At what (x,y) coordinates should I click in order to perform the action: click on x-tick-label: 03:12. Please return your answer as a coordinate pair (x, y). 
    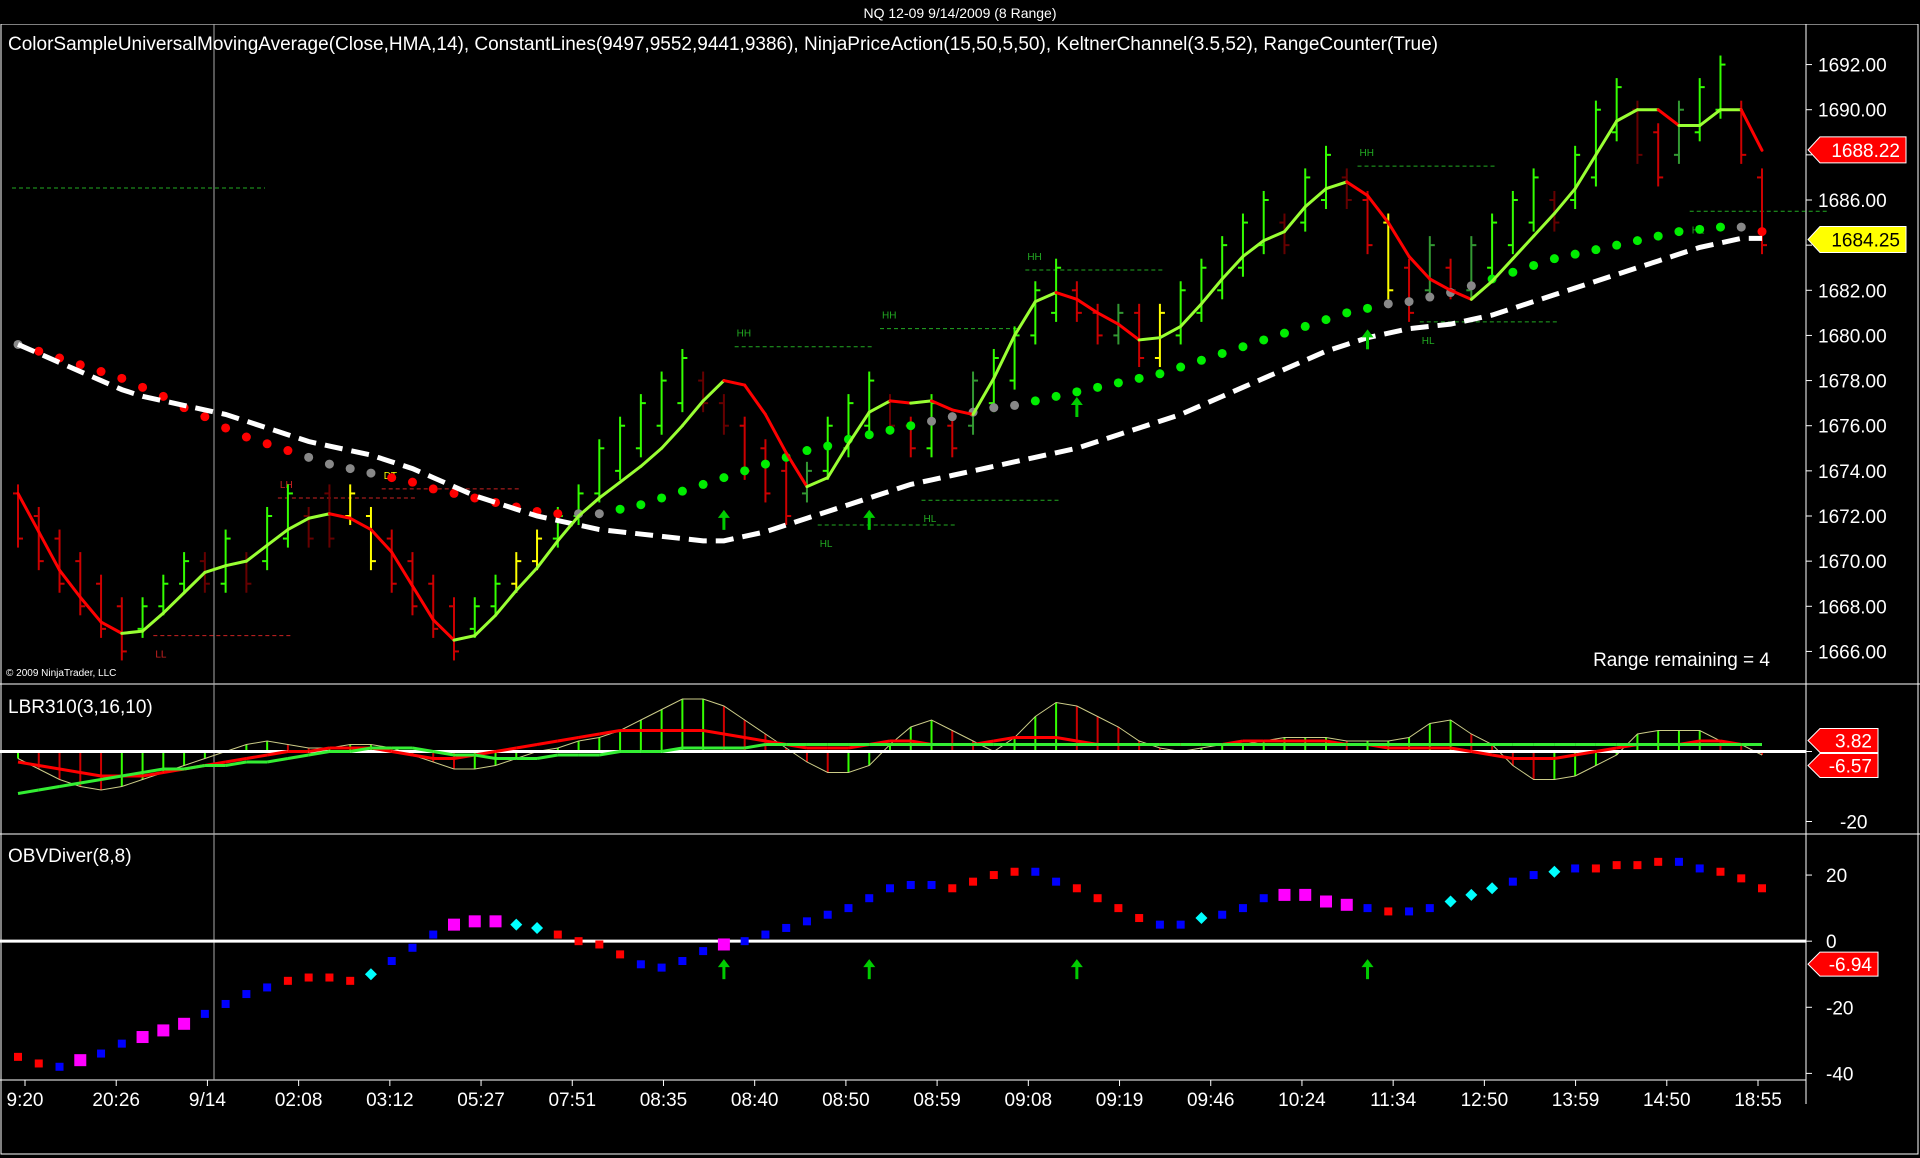
    Looking at the image, I should click on (390, 1100).